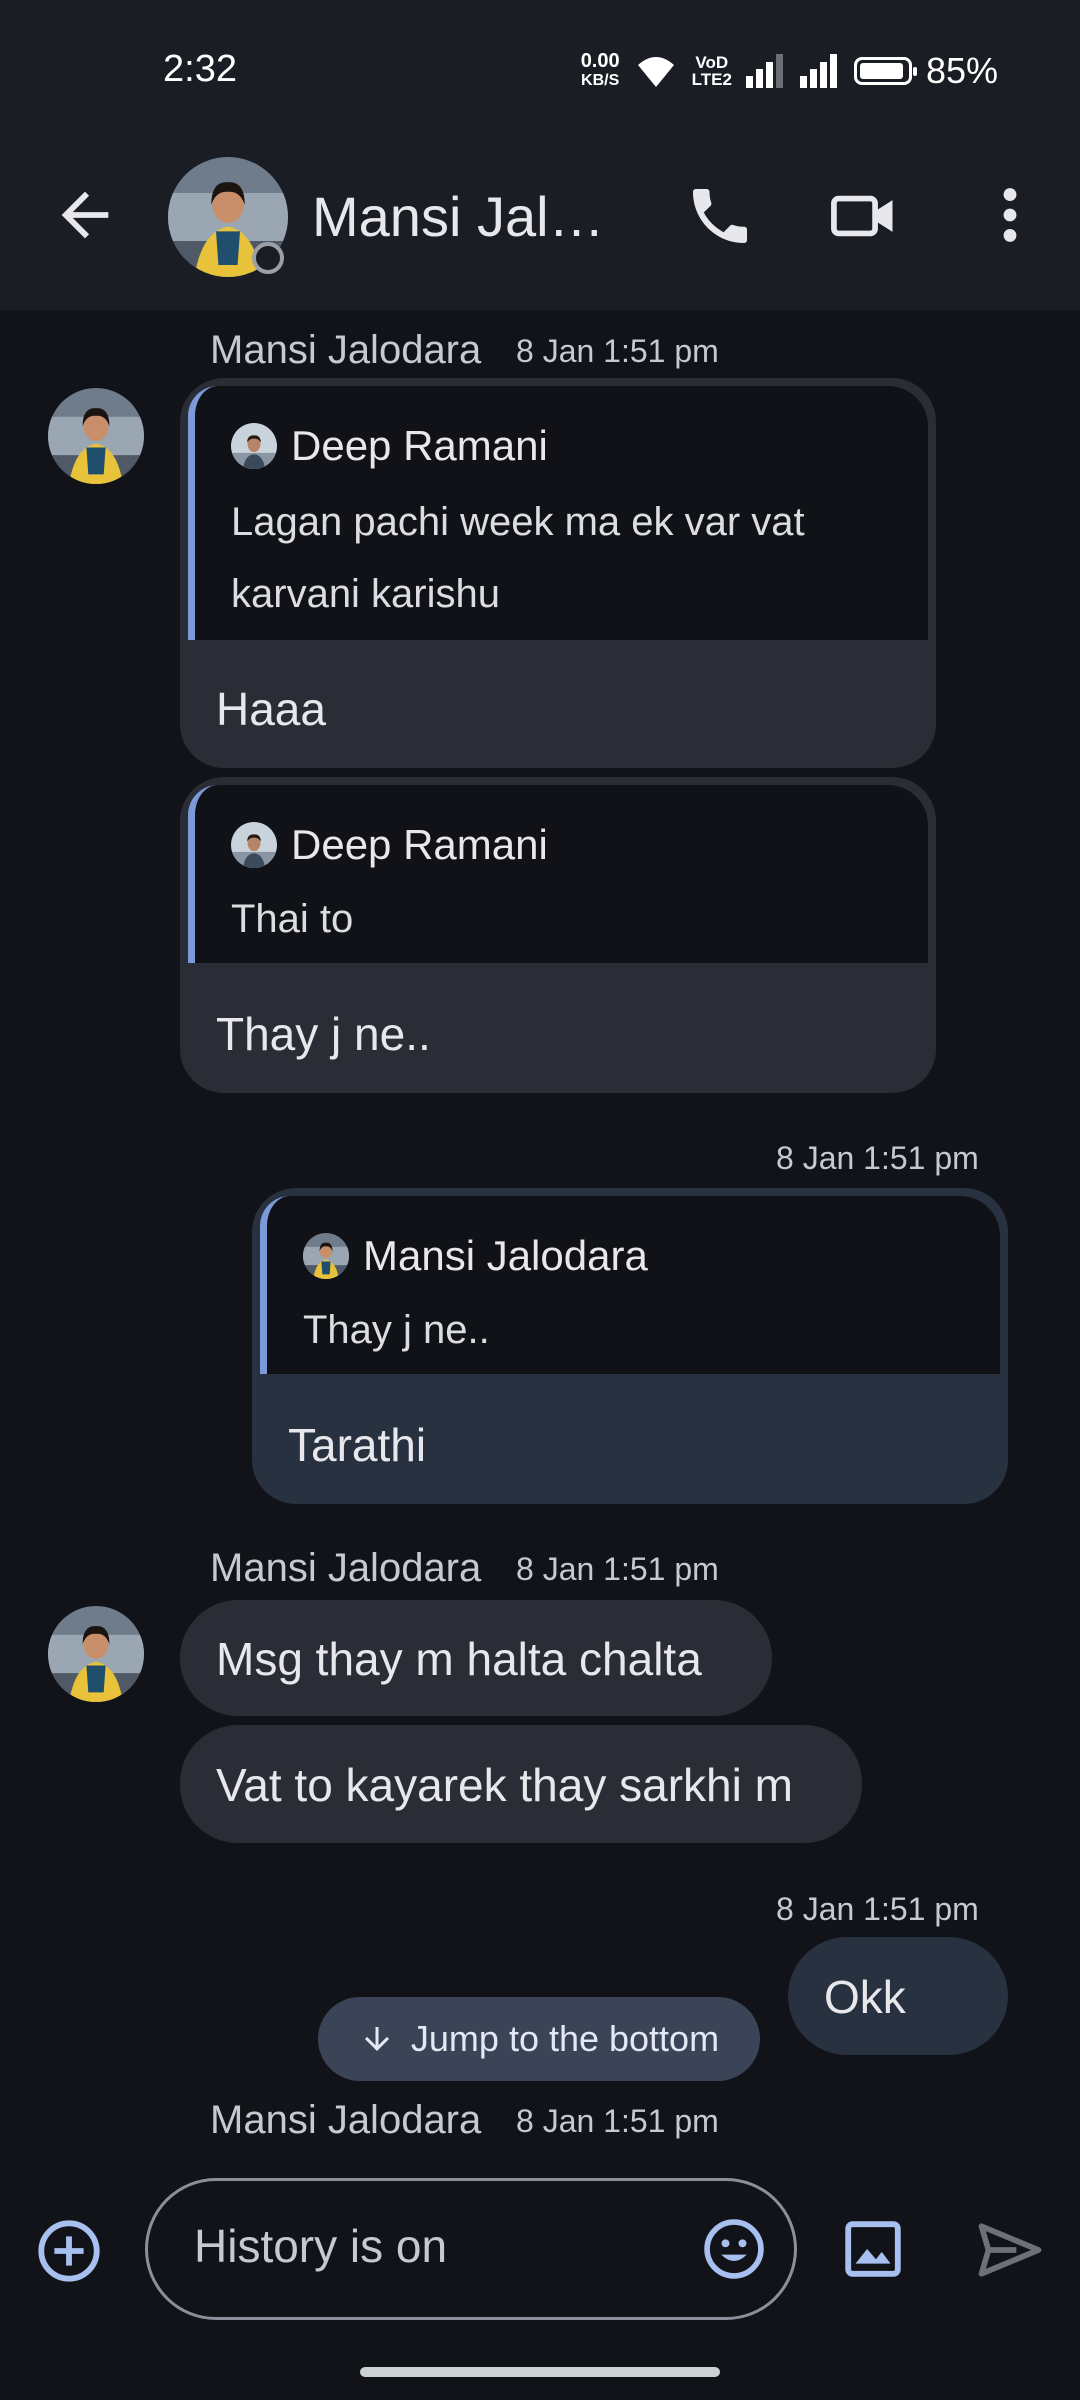 Image resolution: width=1080 pixels, height=2400 pixels. I want to click on own-message-bubble: Mansi Jalodara Thay j ne.. Tarathi, so click(630, 1346).